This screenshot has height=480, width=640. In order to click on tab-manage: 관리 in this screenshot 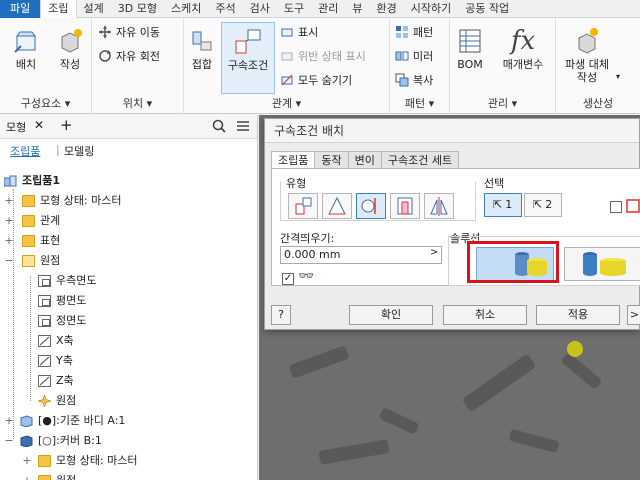, I will do `click(328, 9)`.